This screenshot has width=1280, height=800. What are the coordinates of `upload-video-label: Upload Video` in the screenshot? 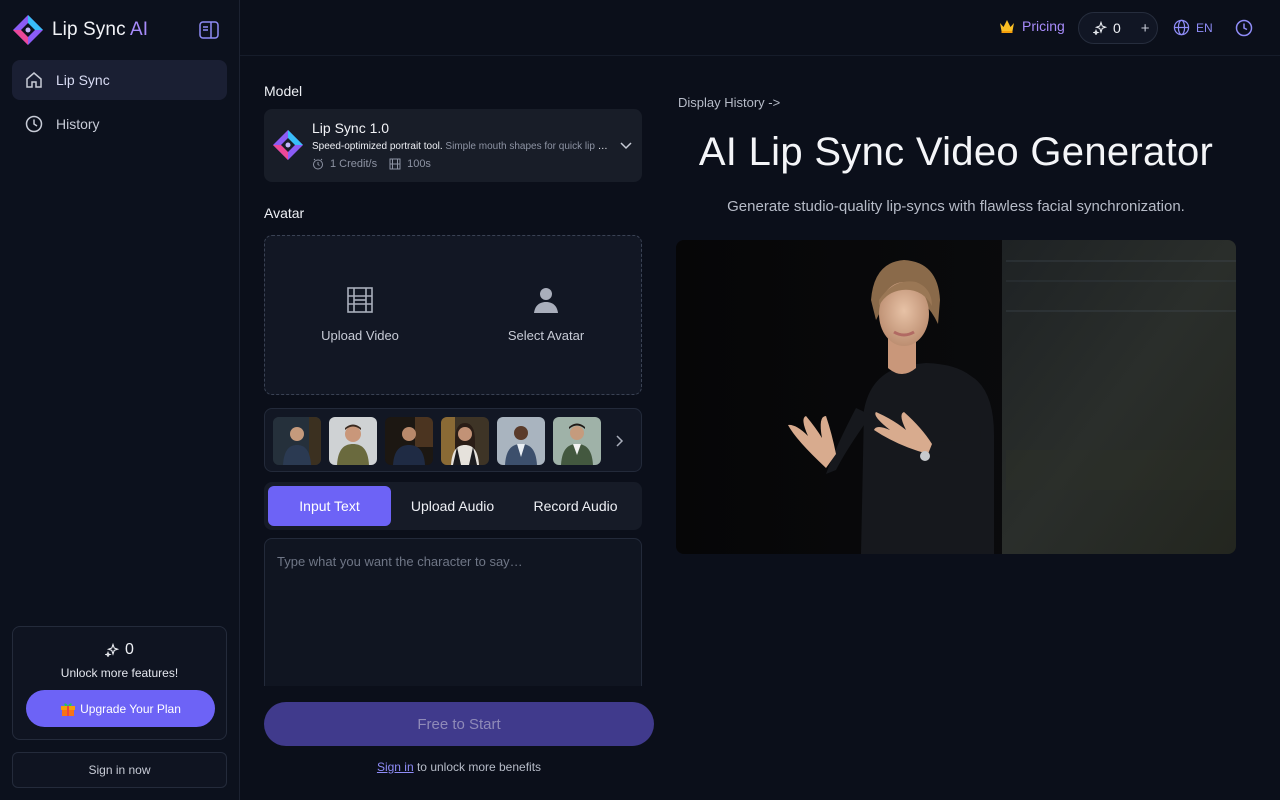 It's located at (360, 335).